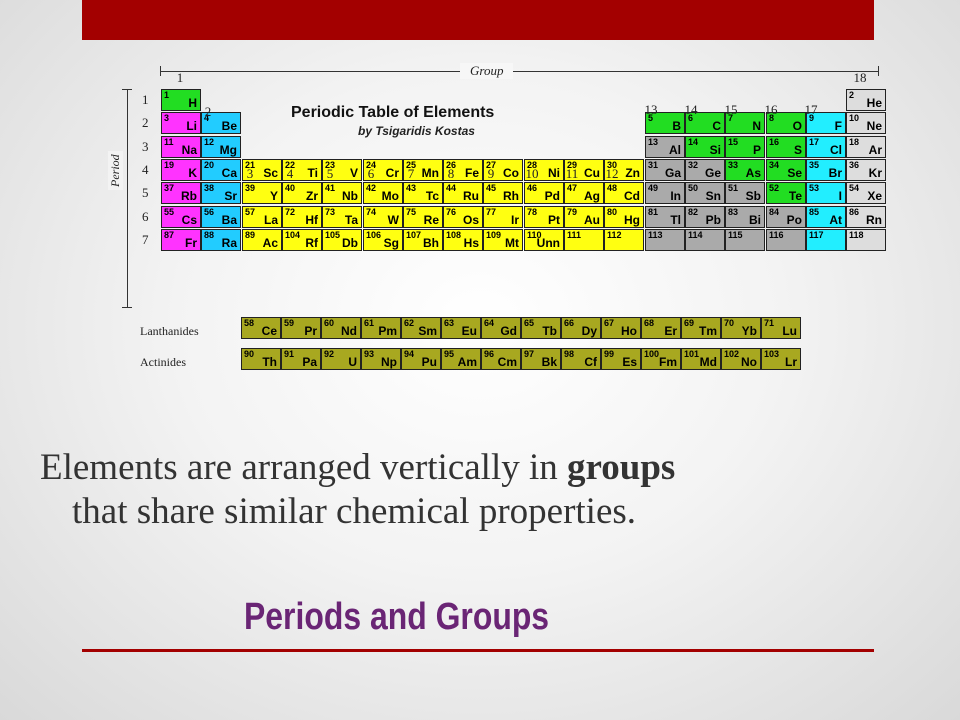 The width and height of the screenshot is (960, 720). I want to click on element-cell: 36 Kr, so click(866, 170).